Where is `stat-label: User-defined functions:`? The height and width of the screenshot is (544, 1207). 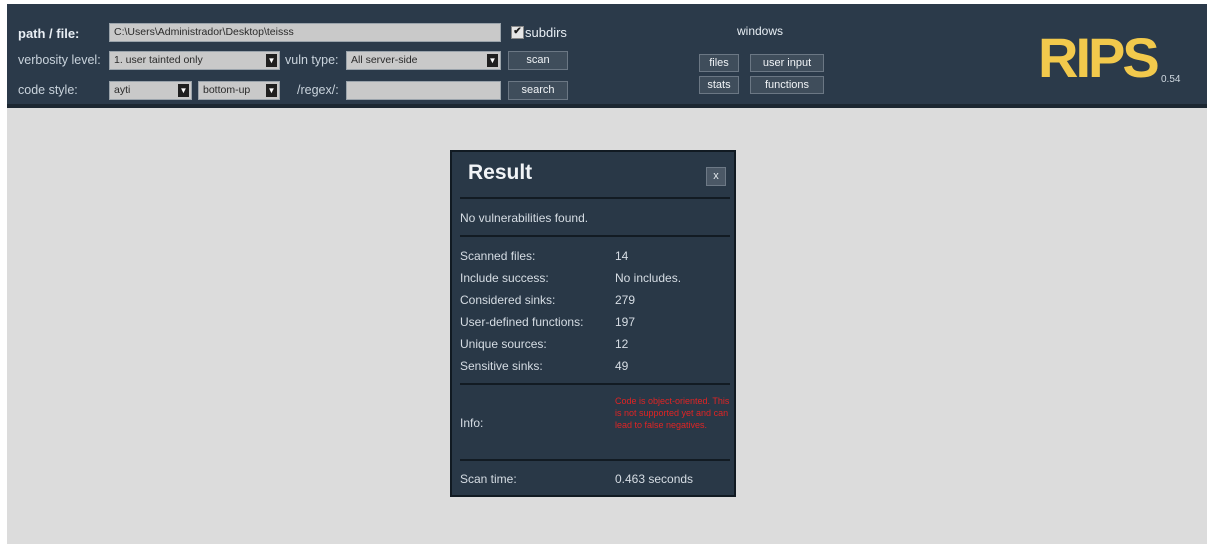
stat-label: User-defined functions: is located at coordinates (522, 322).